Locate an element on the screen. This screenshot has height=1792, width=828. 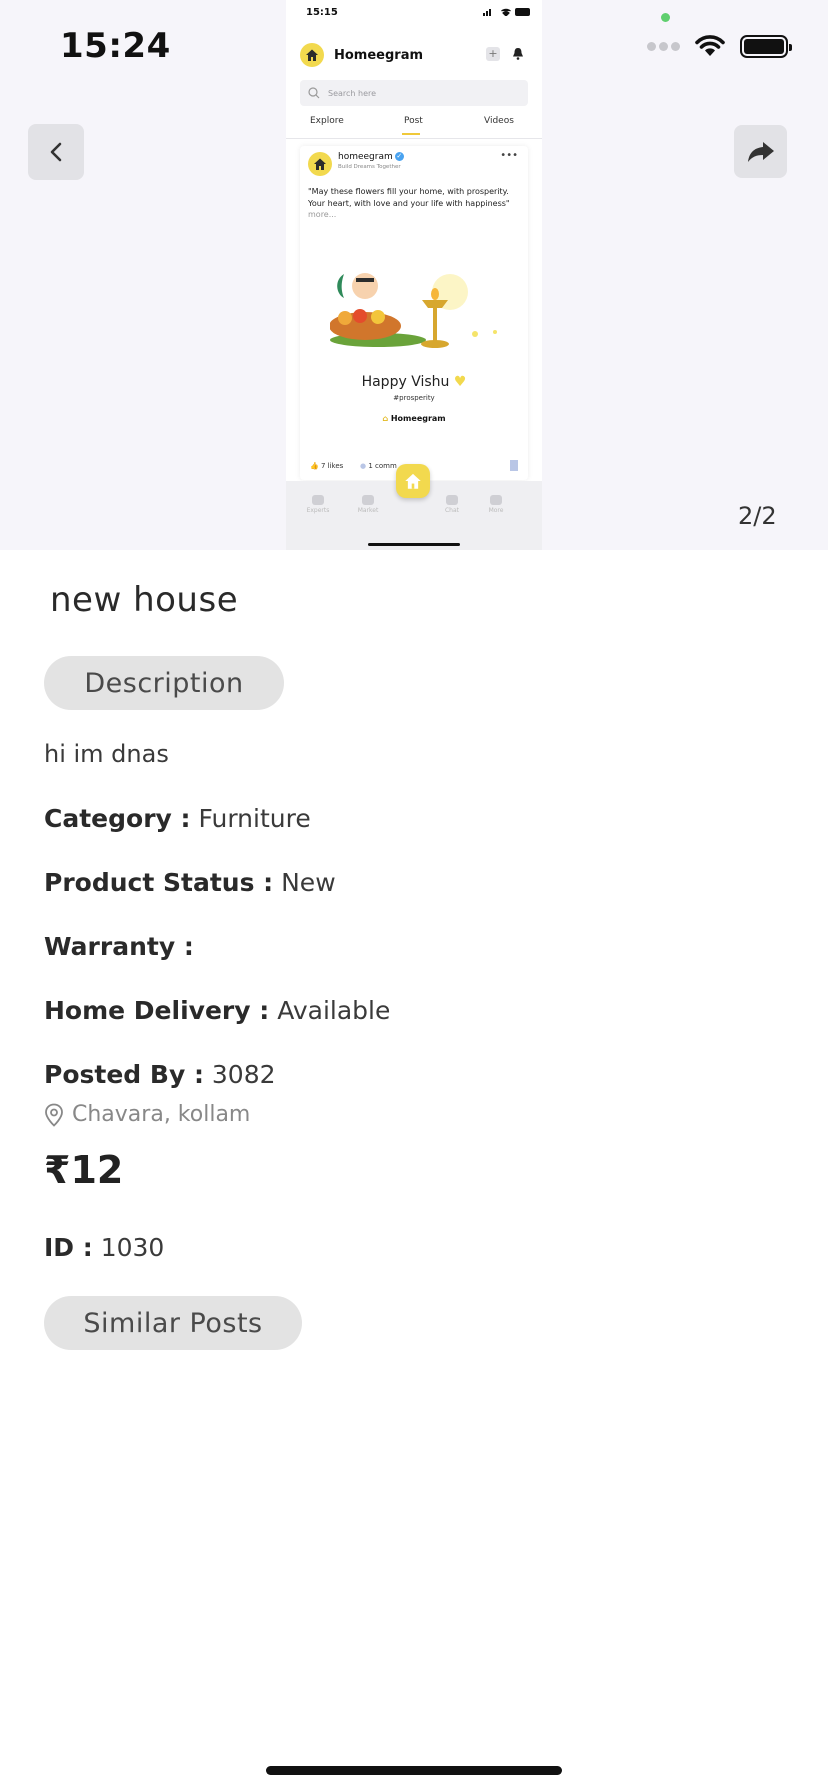
location: Chavara, kollam is located at coordinates (147, 1114).